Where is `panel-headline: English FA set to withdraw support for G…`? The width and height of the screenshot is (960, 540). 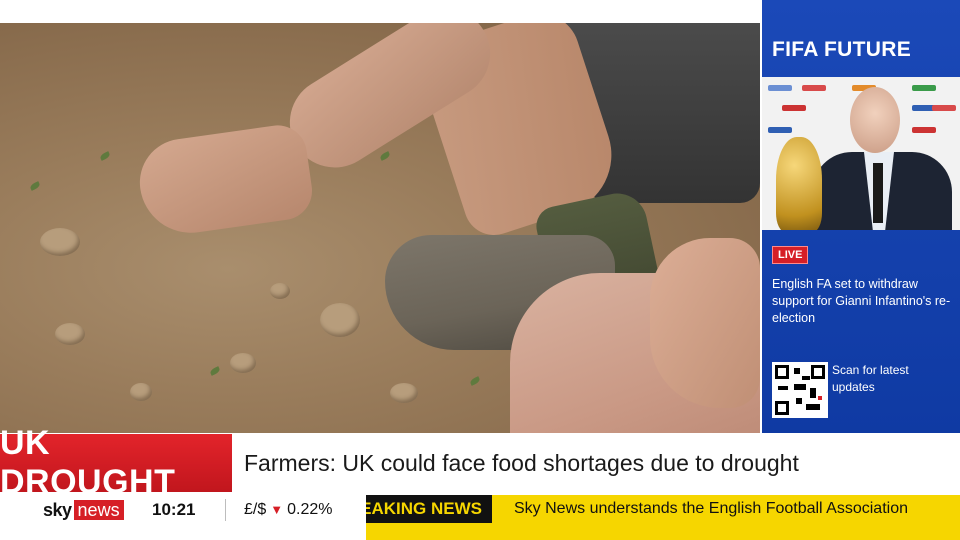
panel-headline: English FA set to withdraw support for G… is located at coordinates (861, 301).